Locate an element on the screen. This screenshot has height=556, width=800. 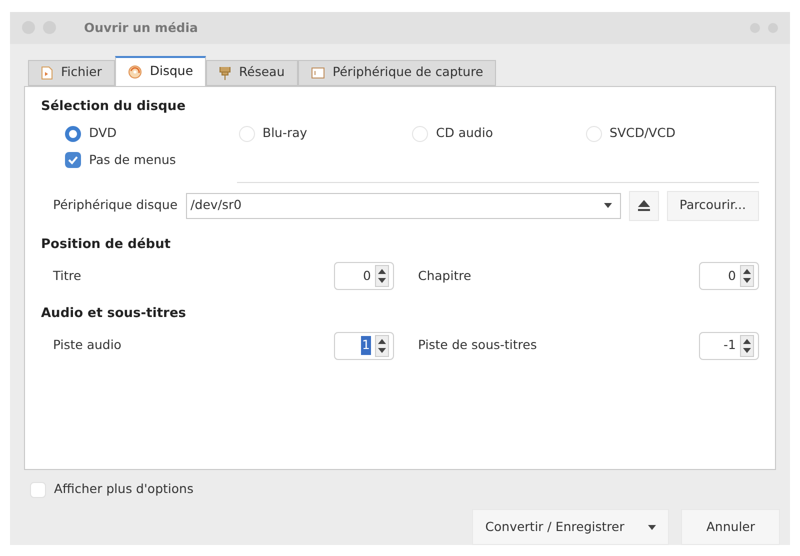
eject-icon is located at coordinates (644, 206).